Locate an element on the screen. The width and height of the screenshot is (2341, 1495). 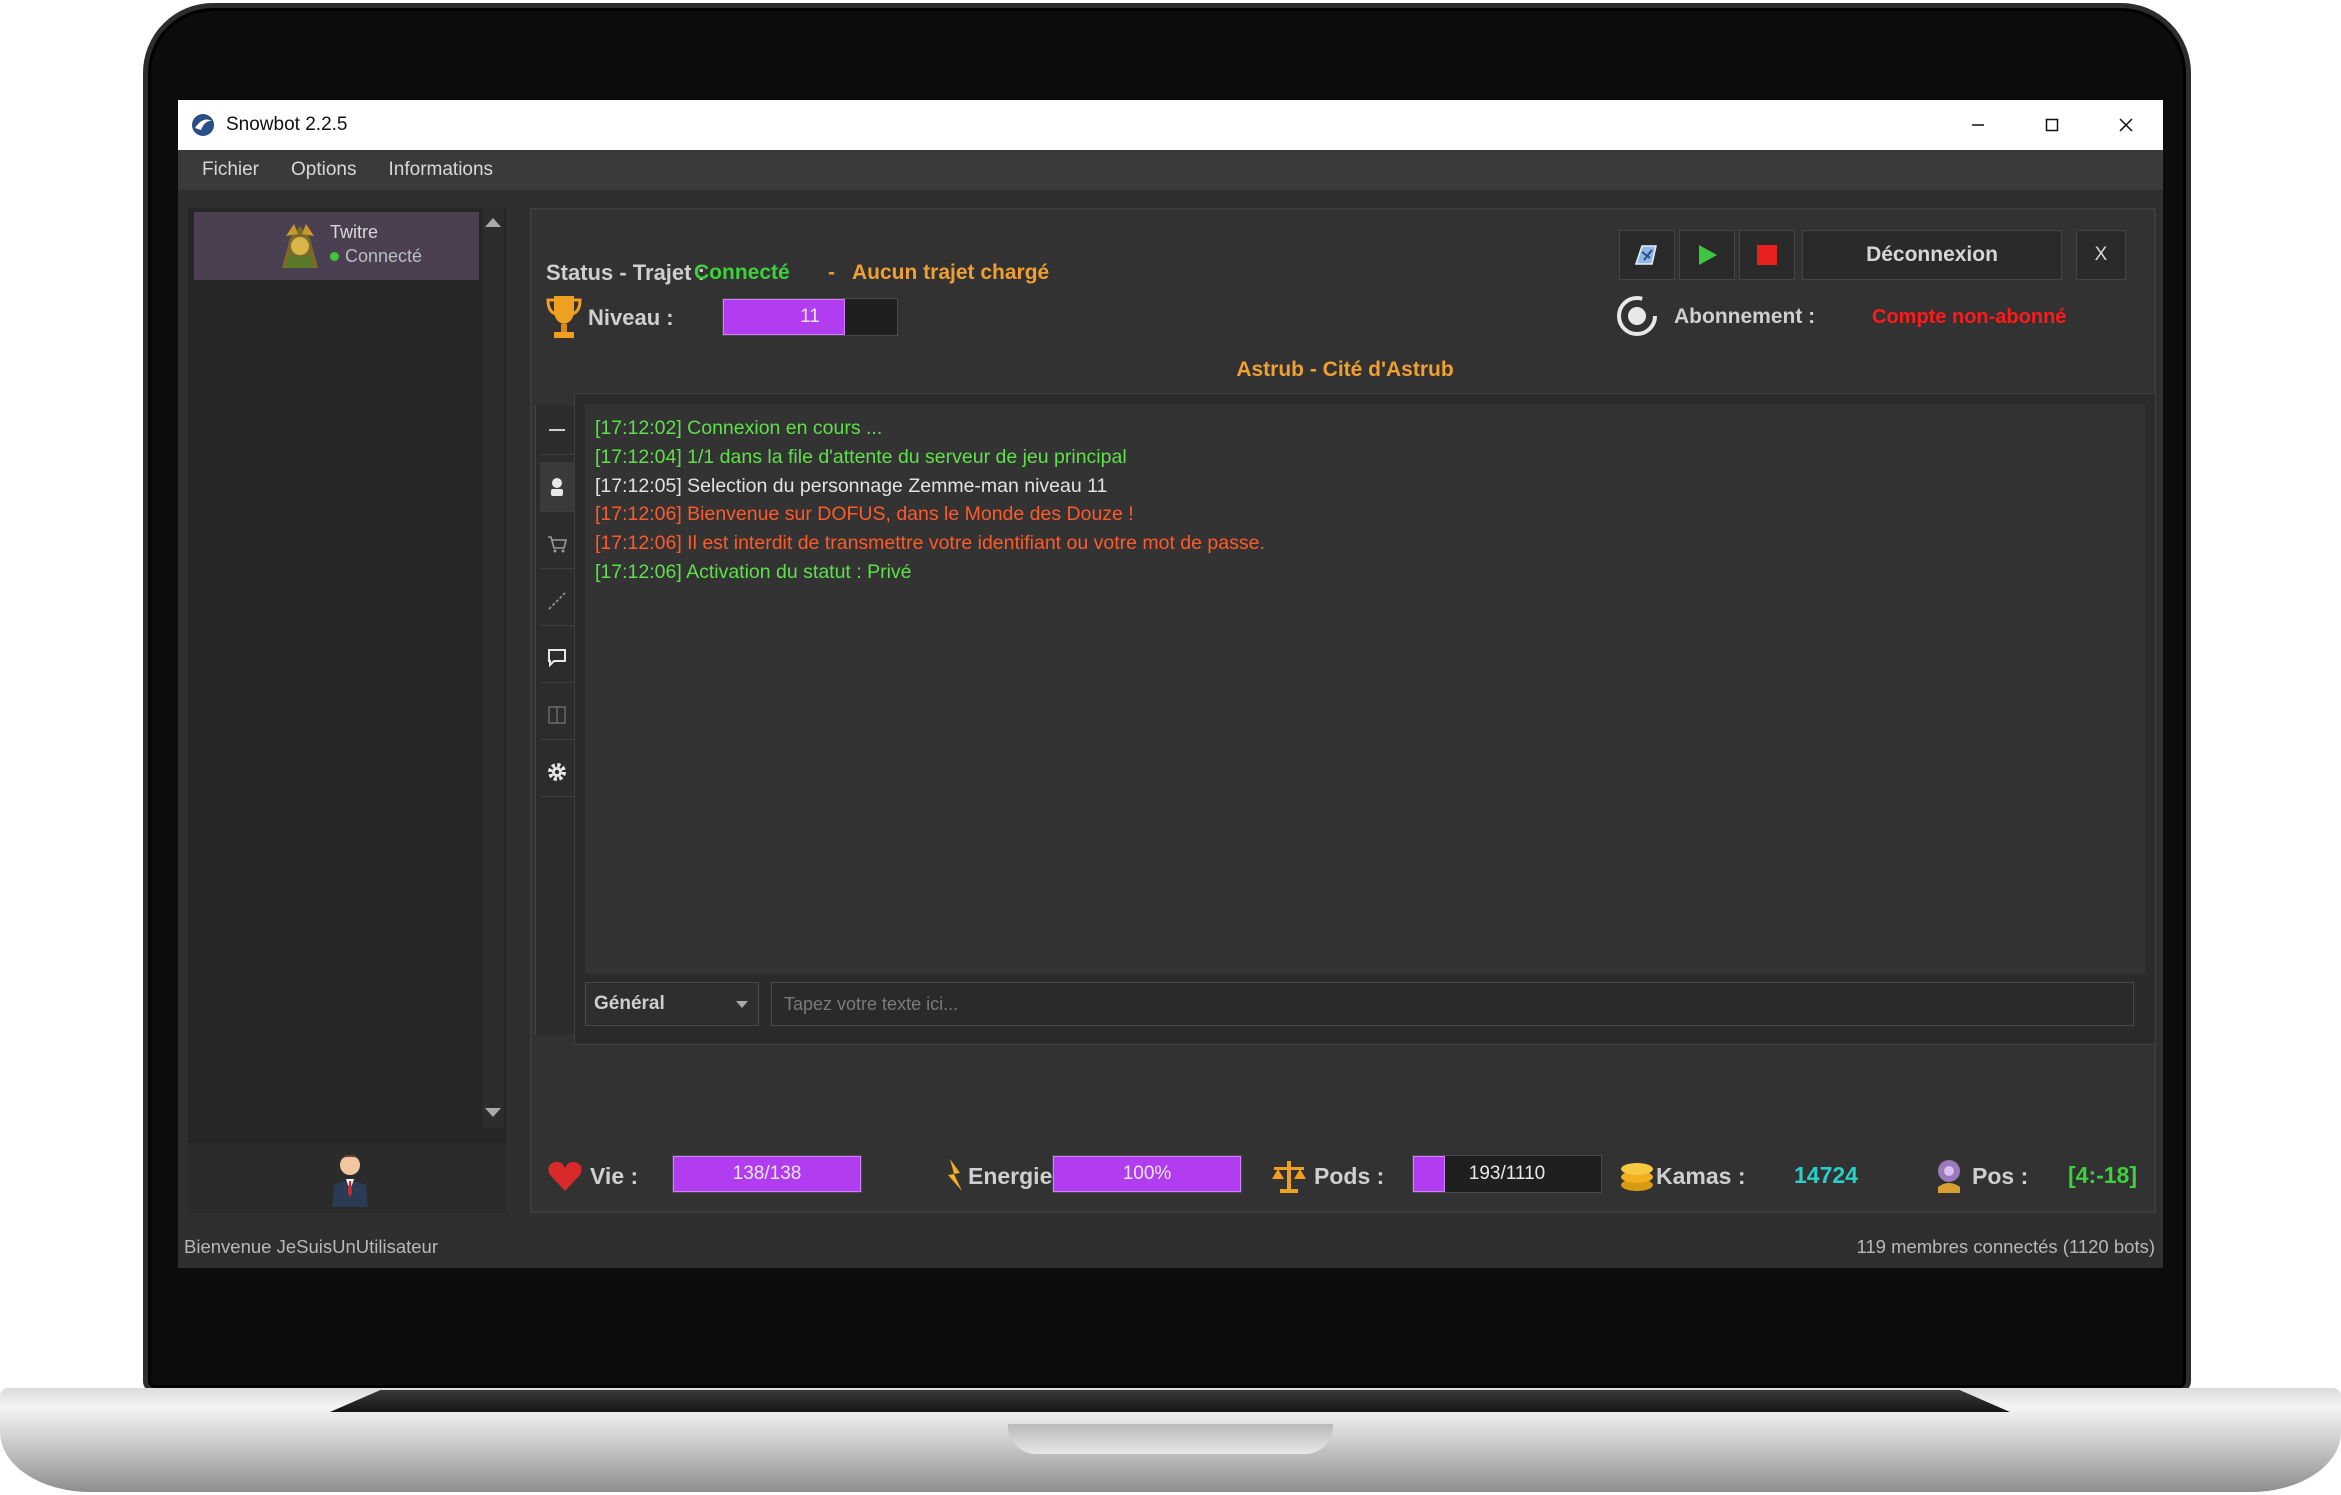
vie-label: Vie : is located at coordinates (614, 1176).